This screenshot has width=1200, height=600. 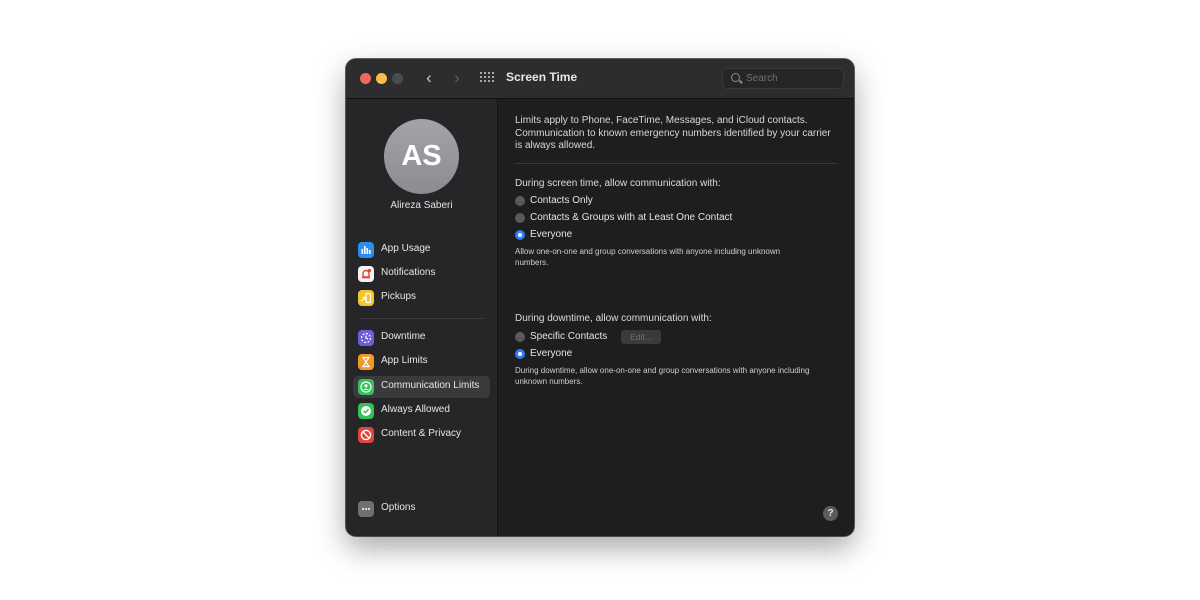 What do you see at coordinates (676, 163) in the screenshot?
I see `section-divider` at bounding box center [676, 163].